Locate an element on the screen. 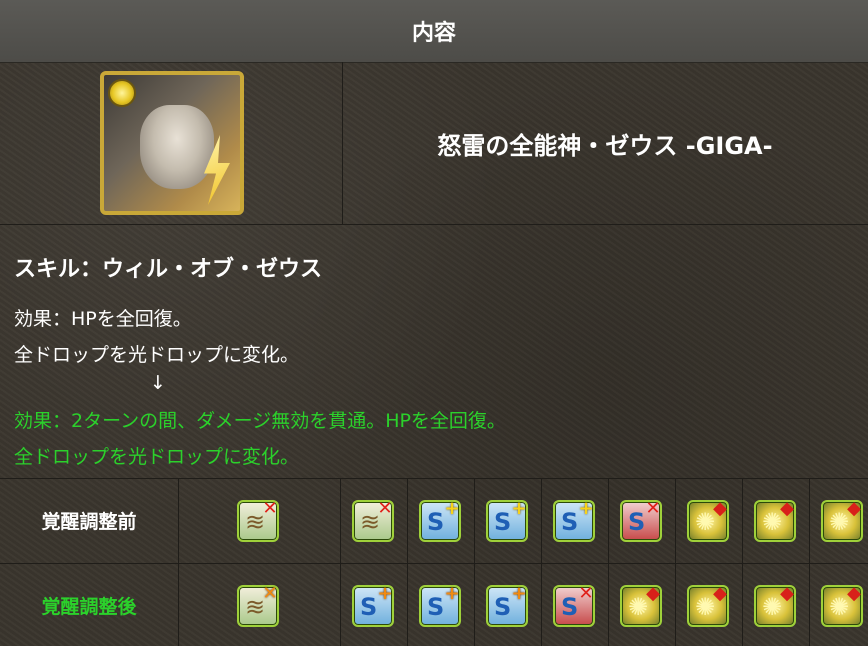  table-header: 内容 is located at coordinates (434, 31).